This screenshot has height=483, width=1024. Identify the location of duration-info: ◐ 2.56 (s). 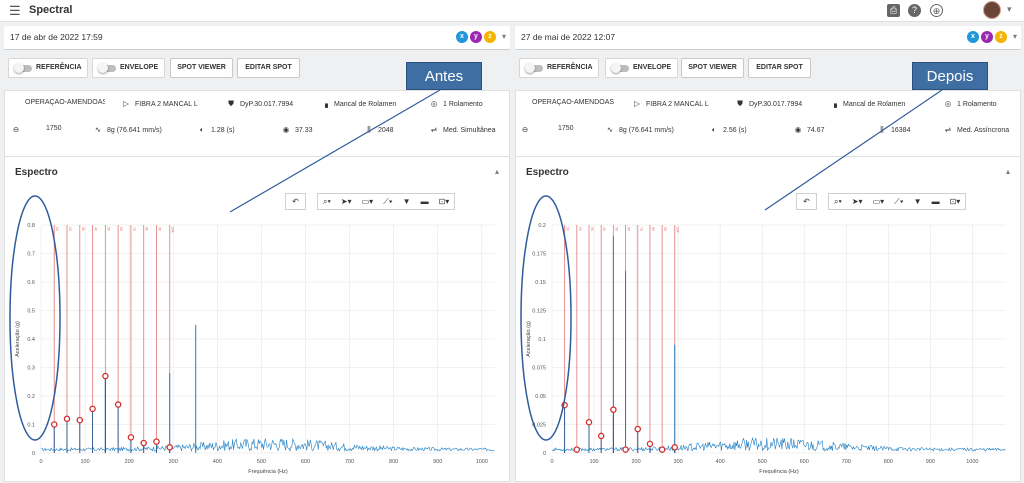
(728, 129).